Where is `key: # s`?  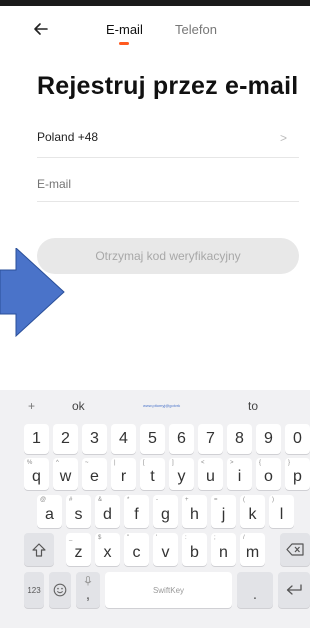 key: # s is located at coordinates (78, 511).